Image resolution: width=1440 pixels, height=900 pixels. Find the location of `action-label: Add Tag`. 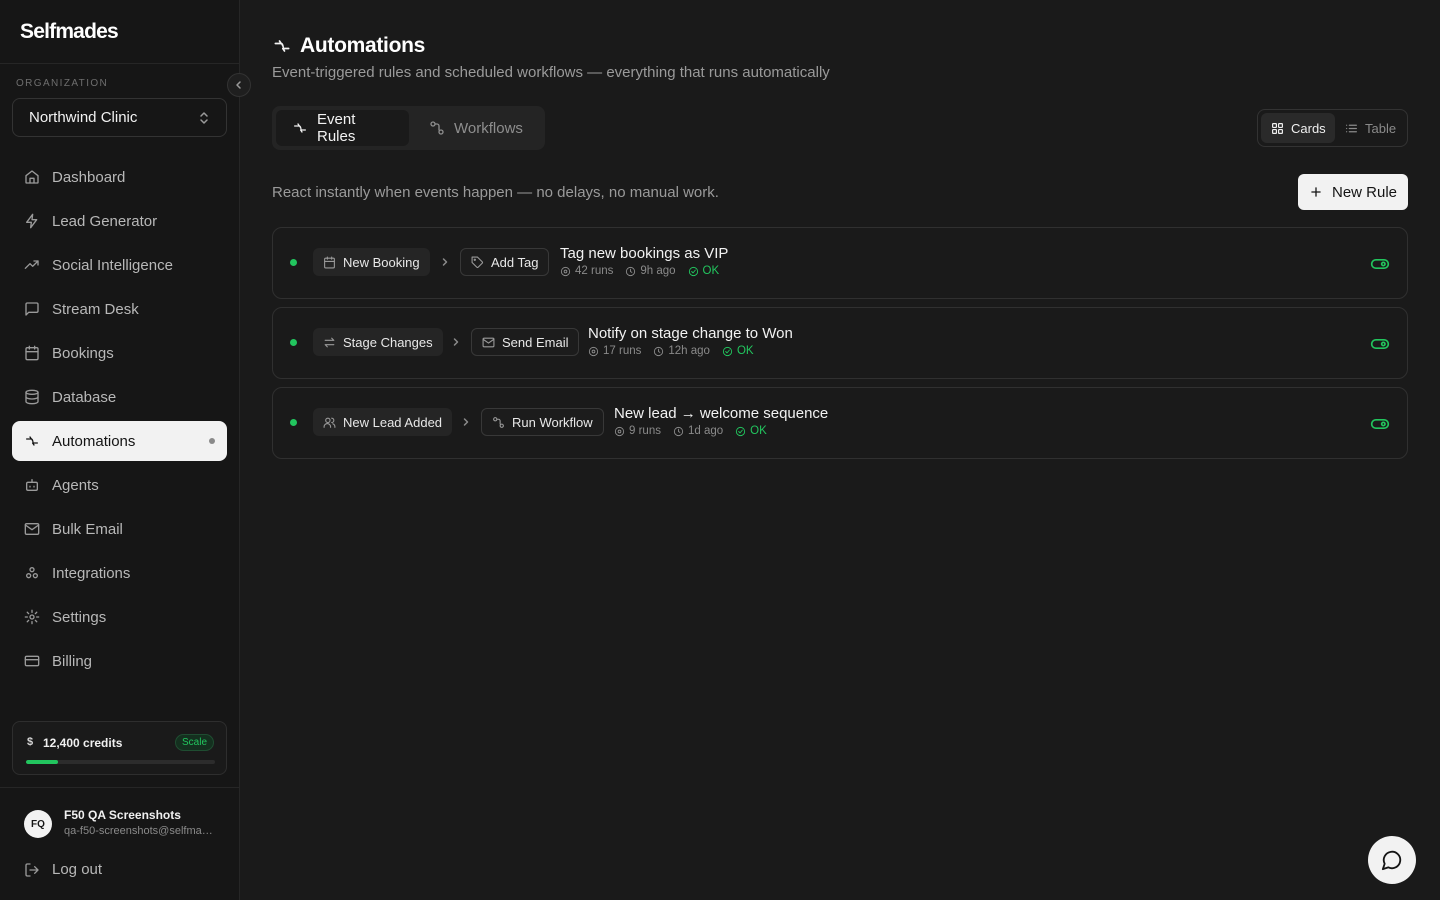

action-label: Add Tag is located at coordinates (515, 262).